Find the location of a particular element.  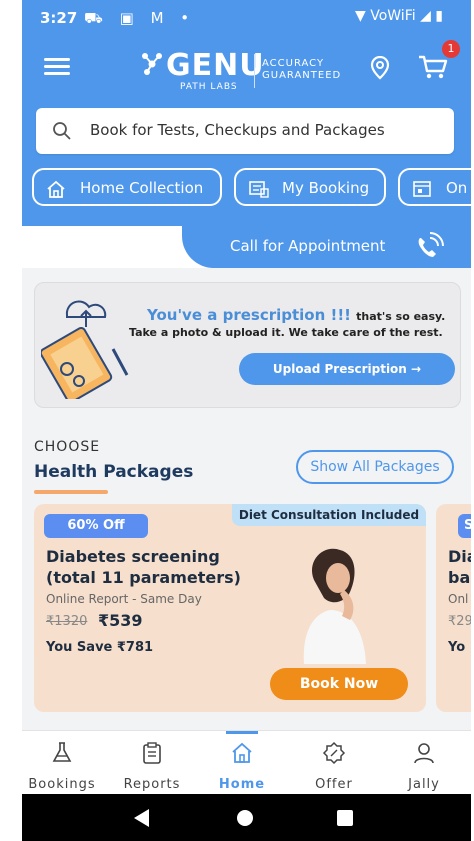

chip-home-collection: Home Collection is located at coordinates (127, 187).